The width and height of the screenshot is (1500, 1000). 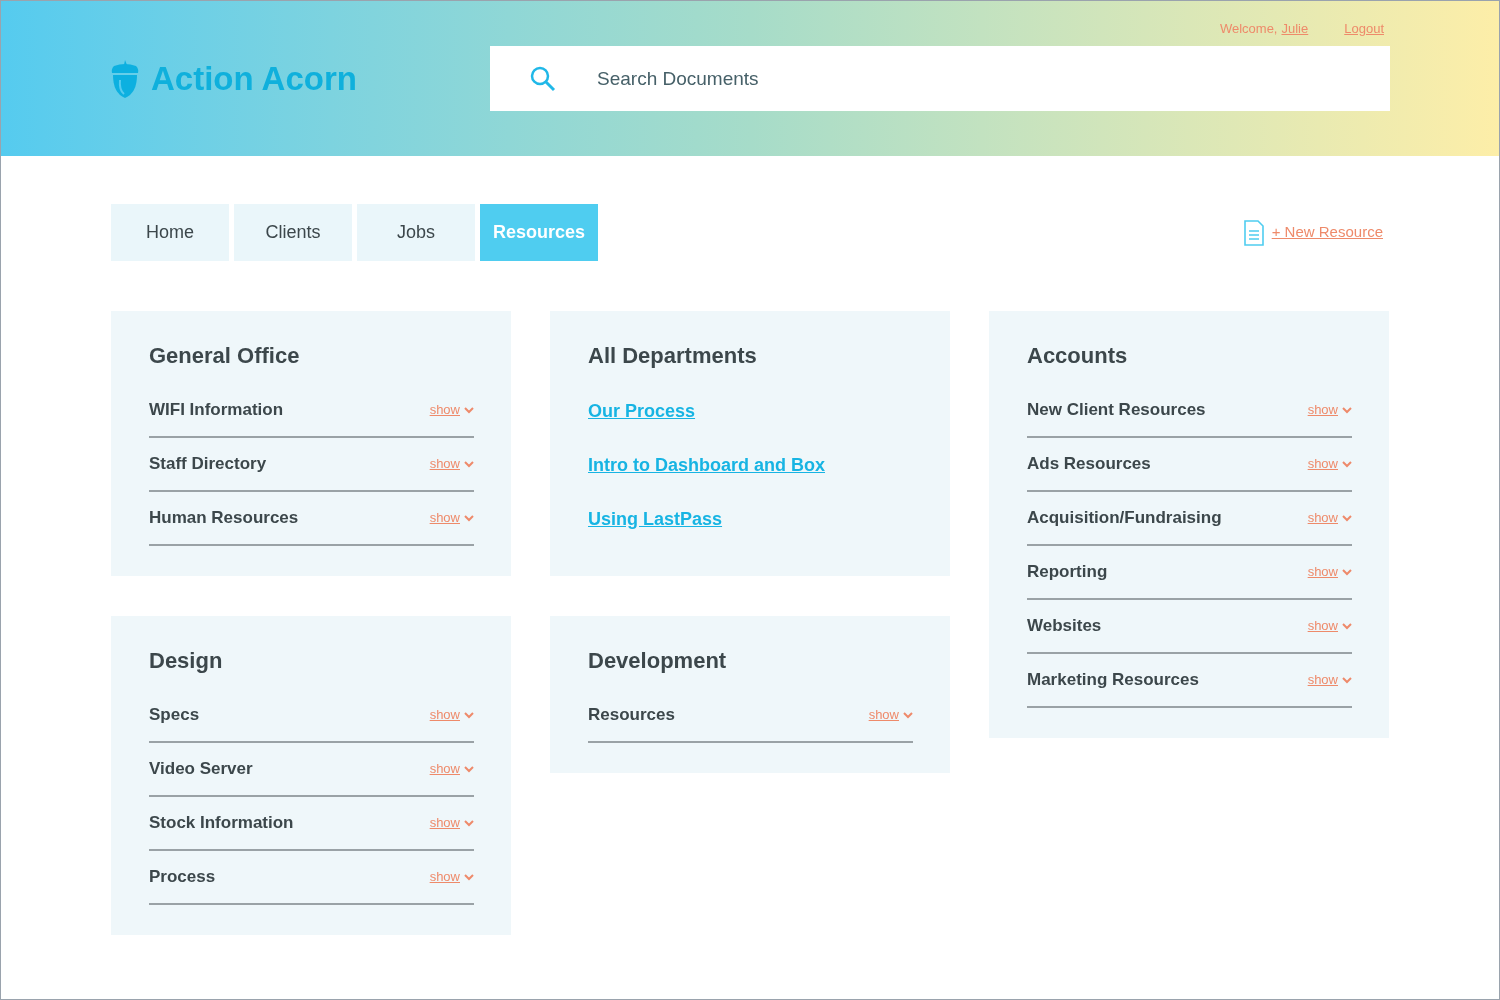 What do you see at coordinates (658, 661) in the screenshot?
I see `card-title: Development` at bounding box center [658, 661].